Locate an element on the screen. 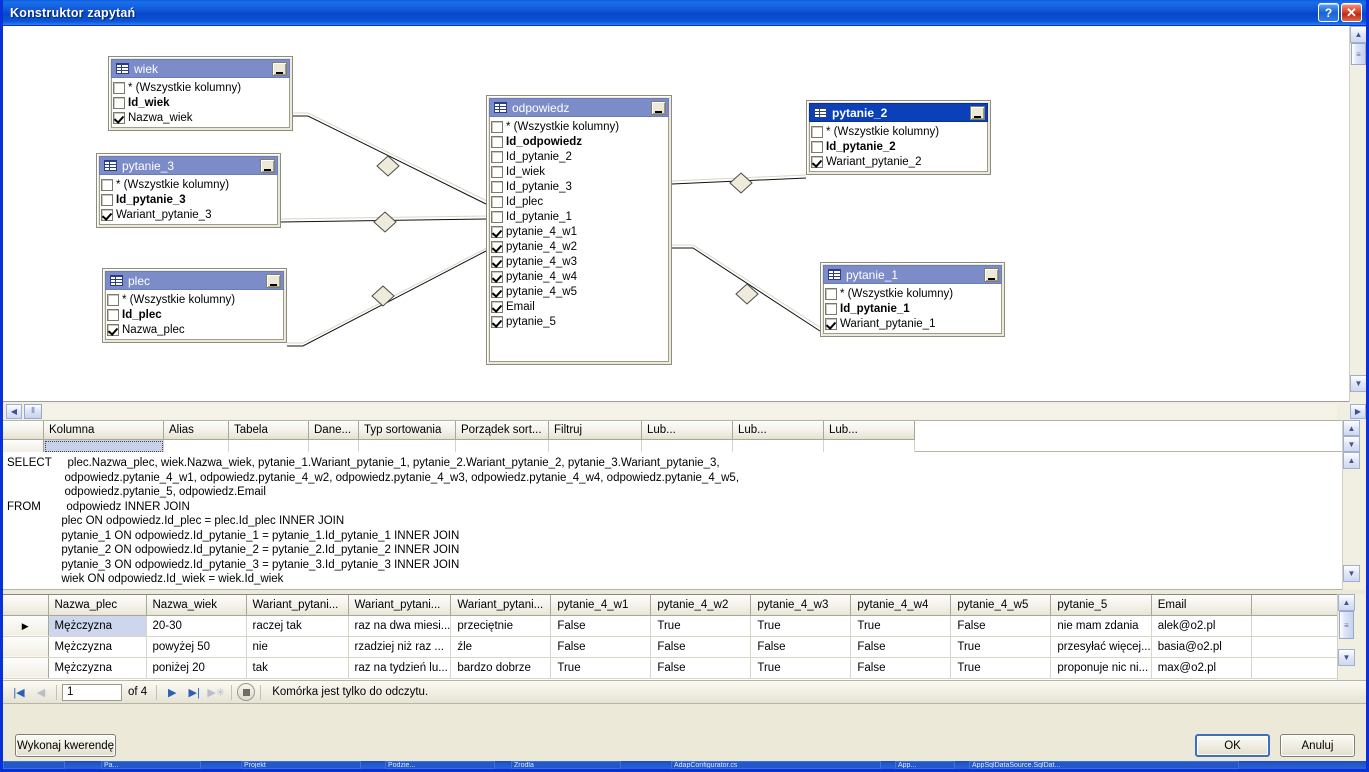 The width and height of the screenshot is (1369, 772). diagram-horizontal-scrollbar: ◀ ⦀ is located at coordinates (673, 411).